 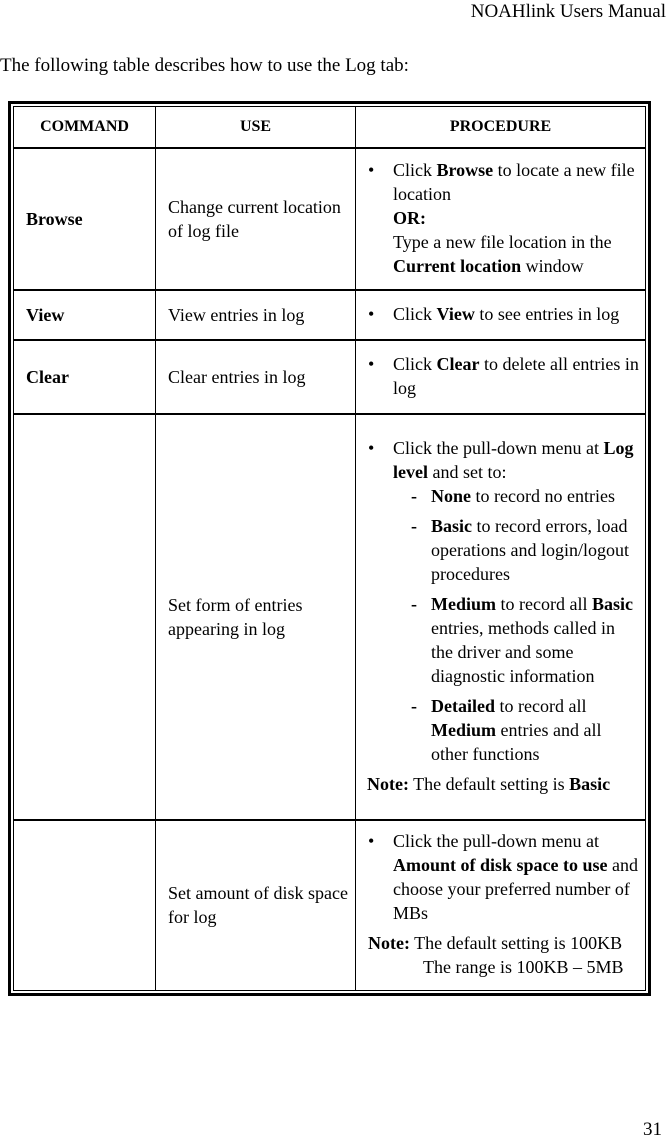 I want to click on table-header-row: COMMAND USE PROCEDURE, so click(x=329, y=127).